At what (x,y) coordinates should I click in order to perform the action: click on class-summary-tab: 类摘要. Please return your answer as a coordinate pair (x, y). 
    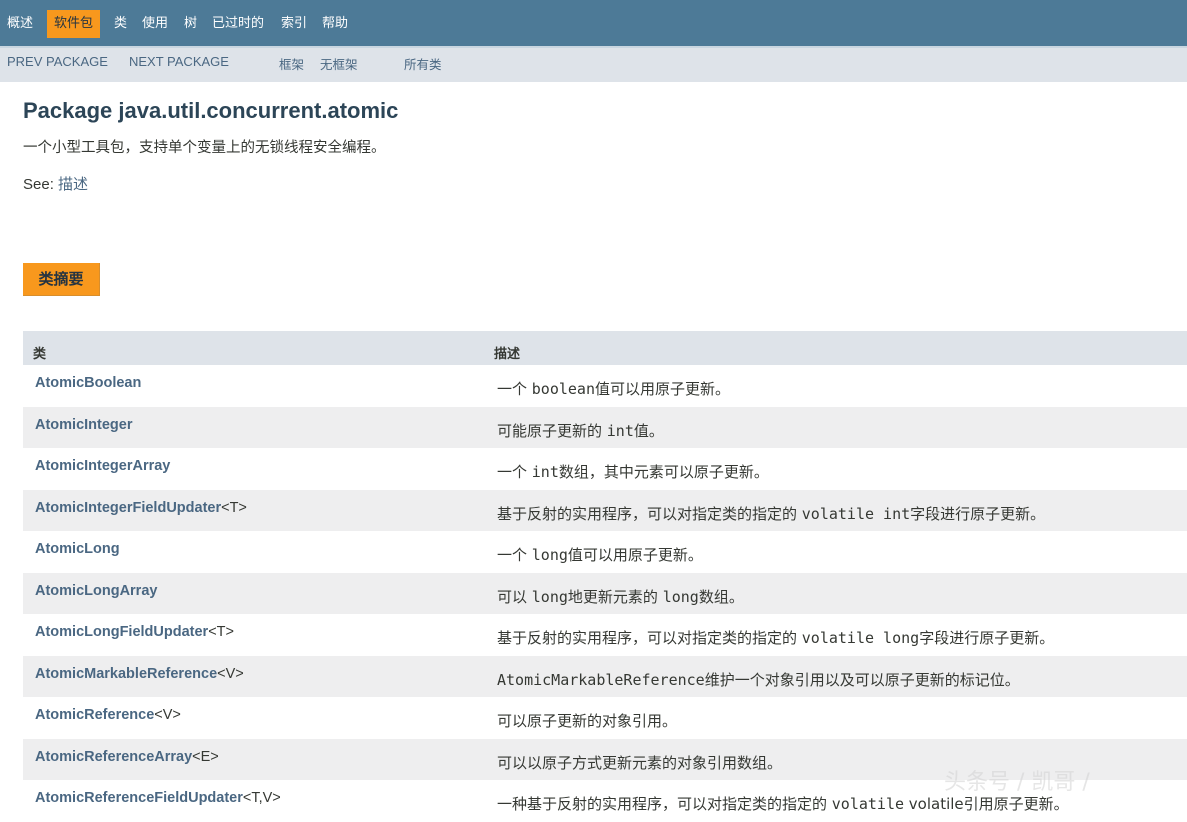
    Looking at the image, I should click on (61, 279).